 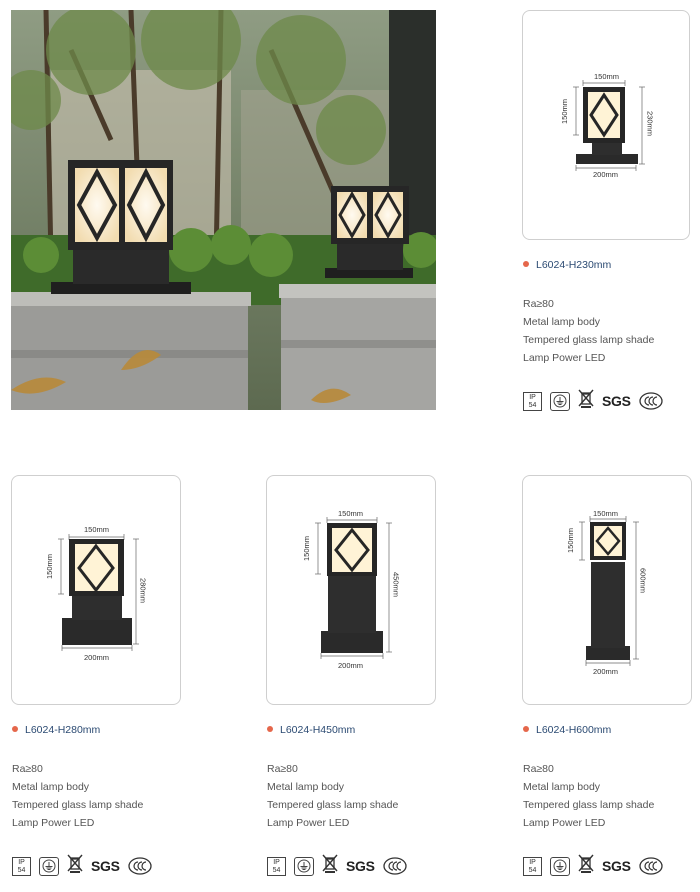 I want to click on dim-height: 280mm, so click(x=143, y=591).